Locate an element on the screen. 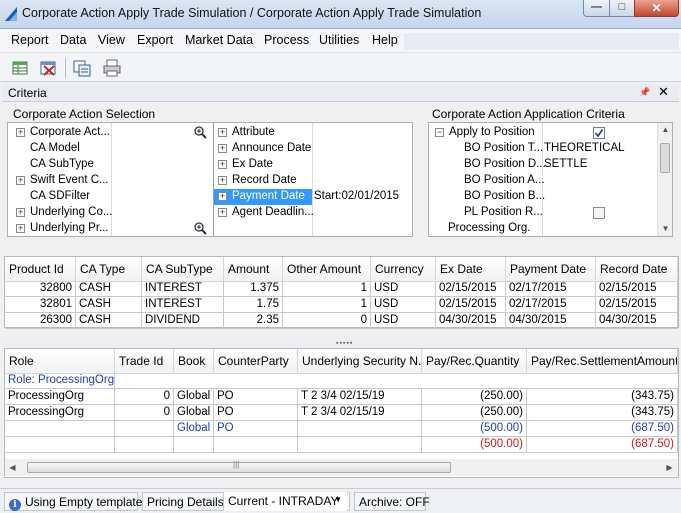 This screenshot has height=513, width=681. pl-position-checkbox is located at coordinates (599, 213).